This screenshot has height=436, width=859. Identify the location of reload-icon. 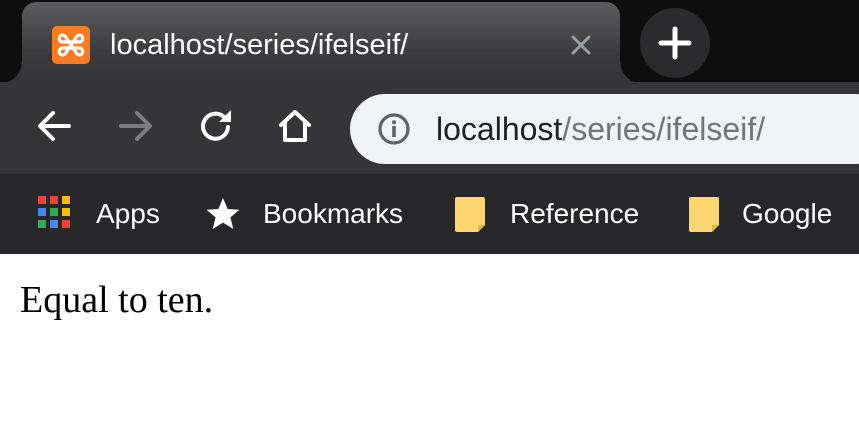
(216, 125).